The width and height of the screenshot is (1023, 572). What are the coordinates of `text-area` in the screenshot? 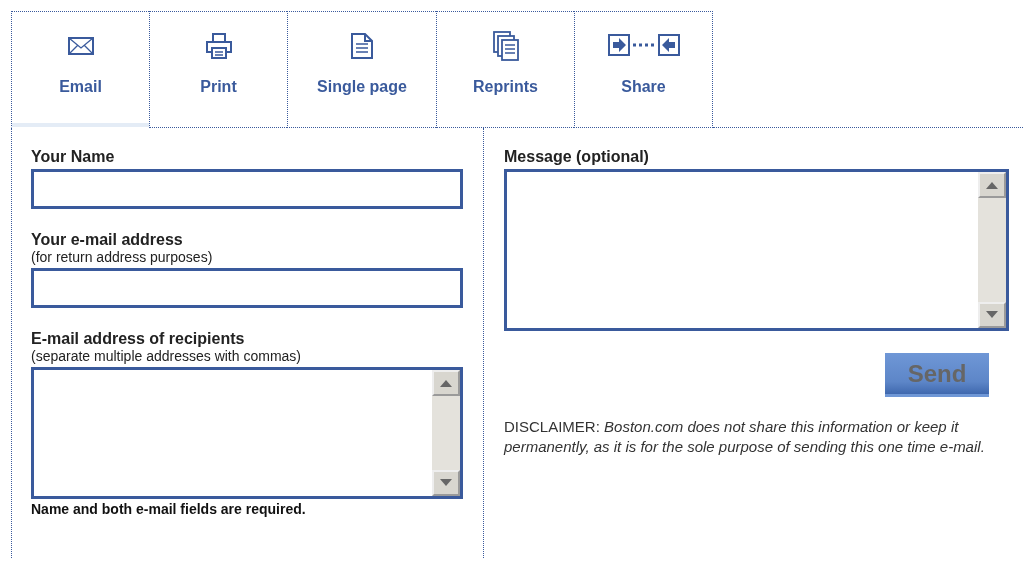 It's located at (247, 433).